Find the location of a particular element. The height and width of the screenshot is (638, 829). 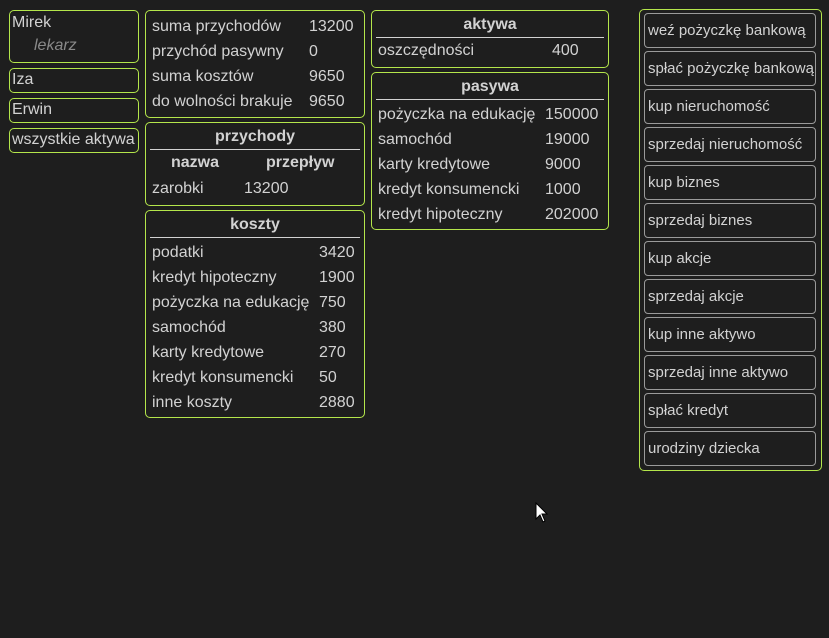

income-value: 13200 is located at coordinates (266, 188).